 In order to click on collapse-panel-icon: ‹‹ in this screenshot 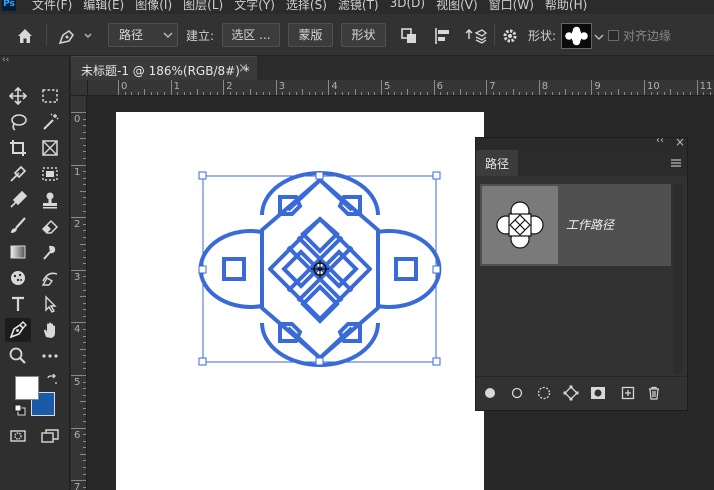, I will do `click(660, 140)`.